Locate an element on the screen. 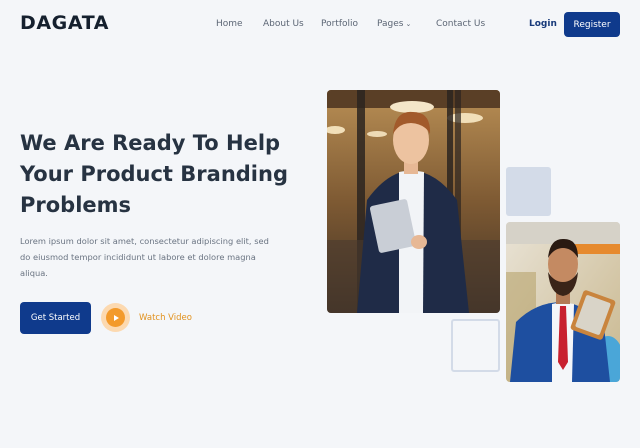 This screenshot has width=640, height=448. hero-title-line: Problems is located at coordinates (76, 205).